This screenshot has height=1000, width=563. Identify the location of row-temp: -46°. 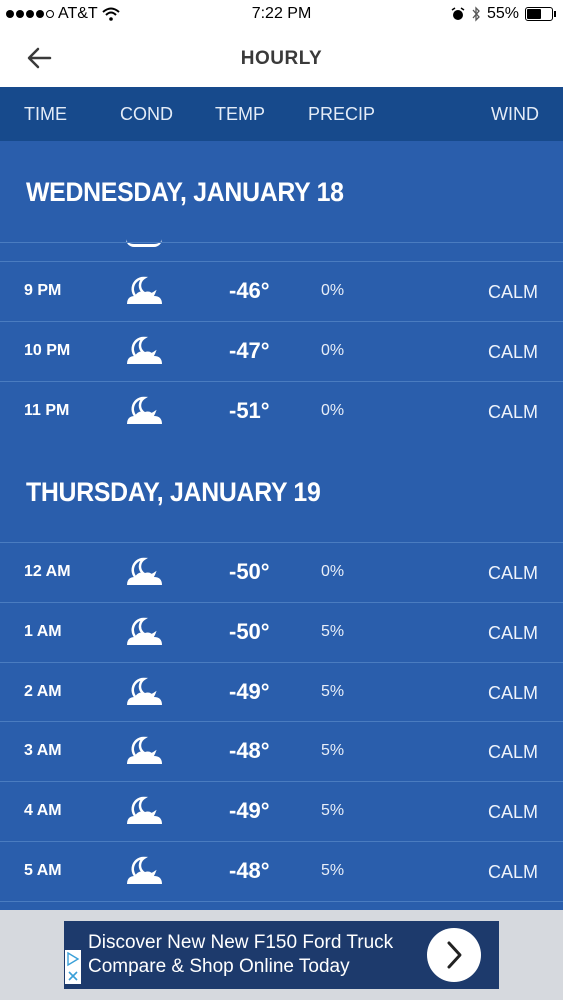
(249, 290).